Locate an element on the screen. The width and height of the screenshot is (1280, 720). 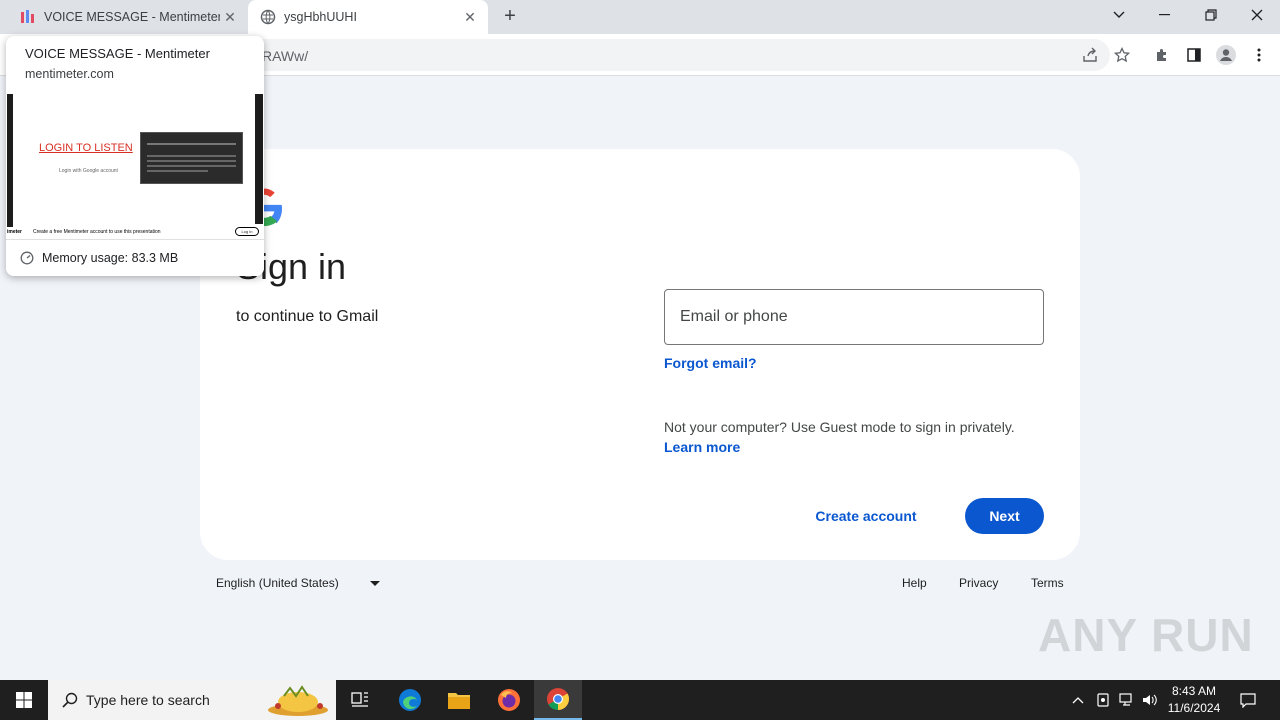
tray-overflow-icon is located at coordinates (1078, 700).